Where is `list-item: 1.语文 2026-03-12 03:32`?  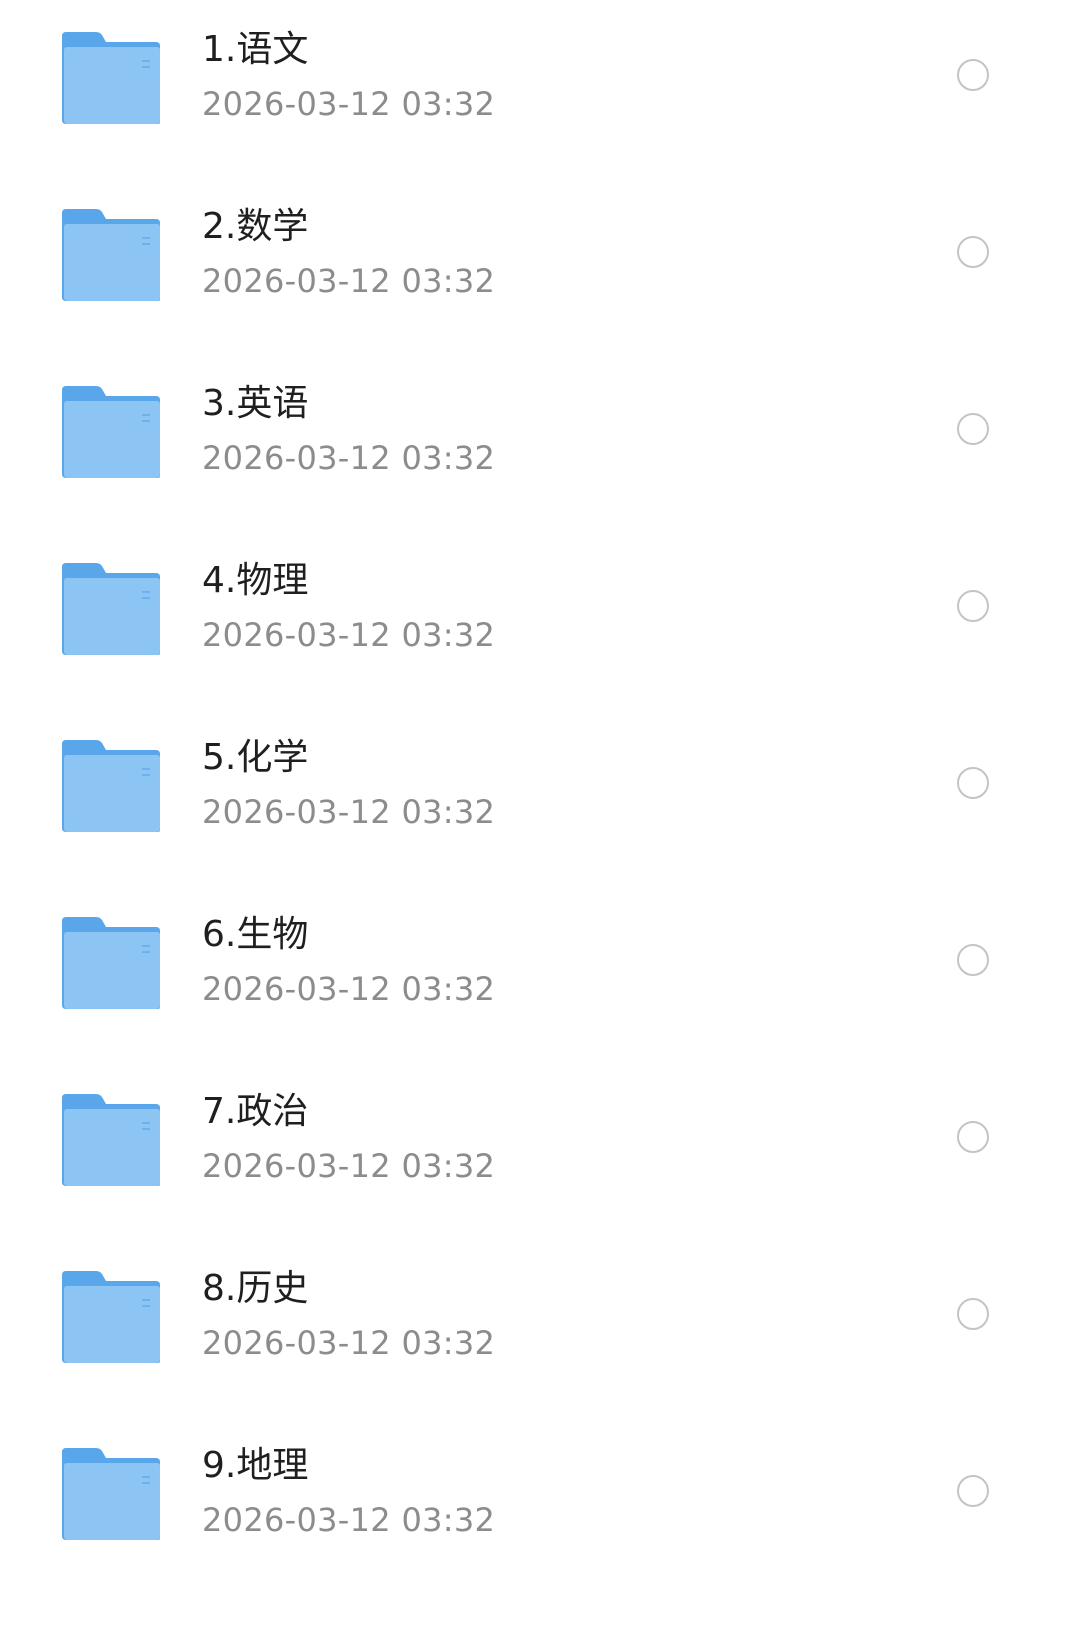
list-item: 1.语文 2026-03-12 03:32 is located at coordinates (540, 88).